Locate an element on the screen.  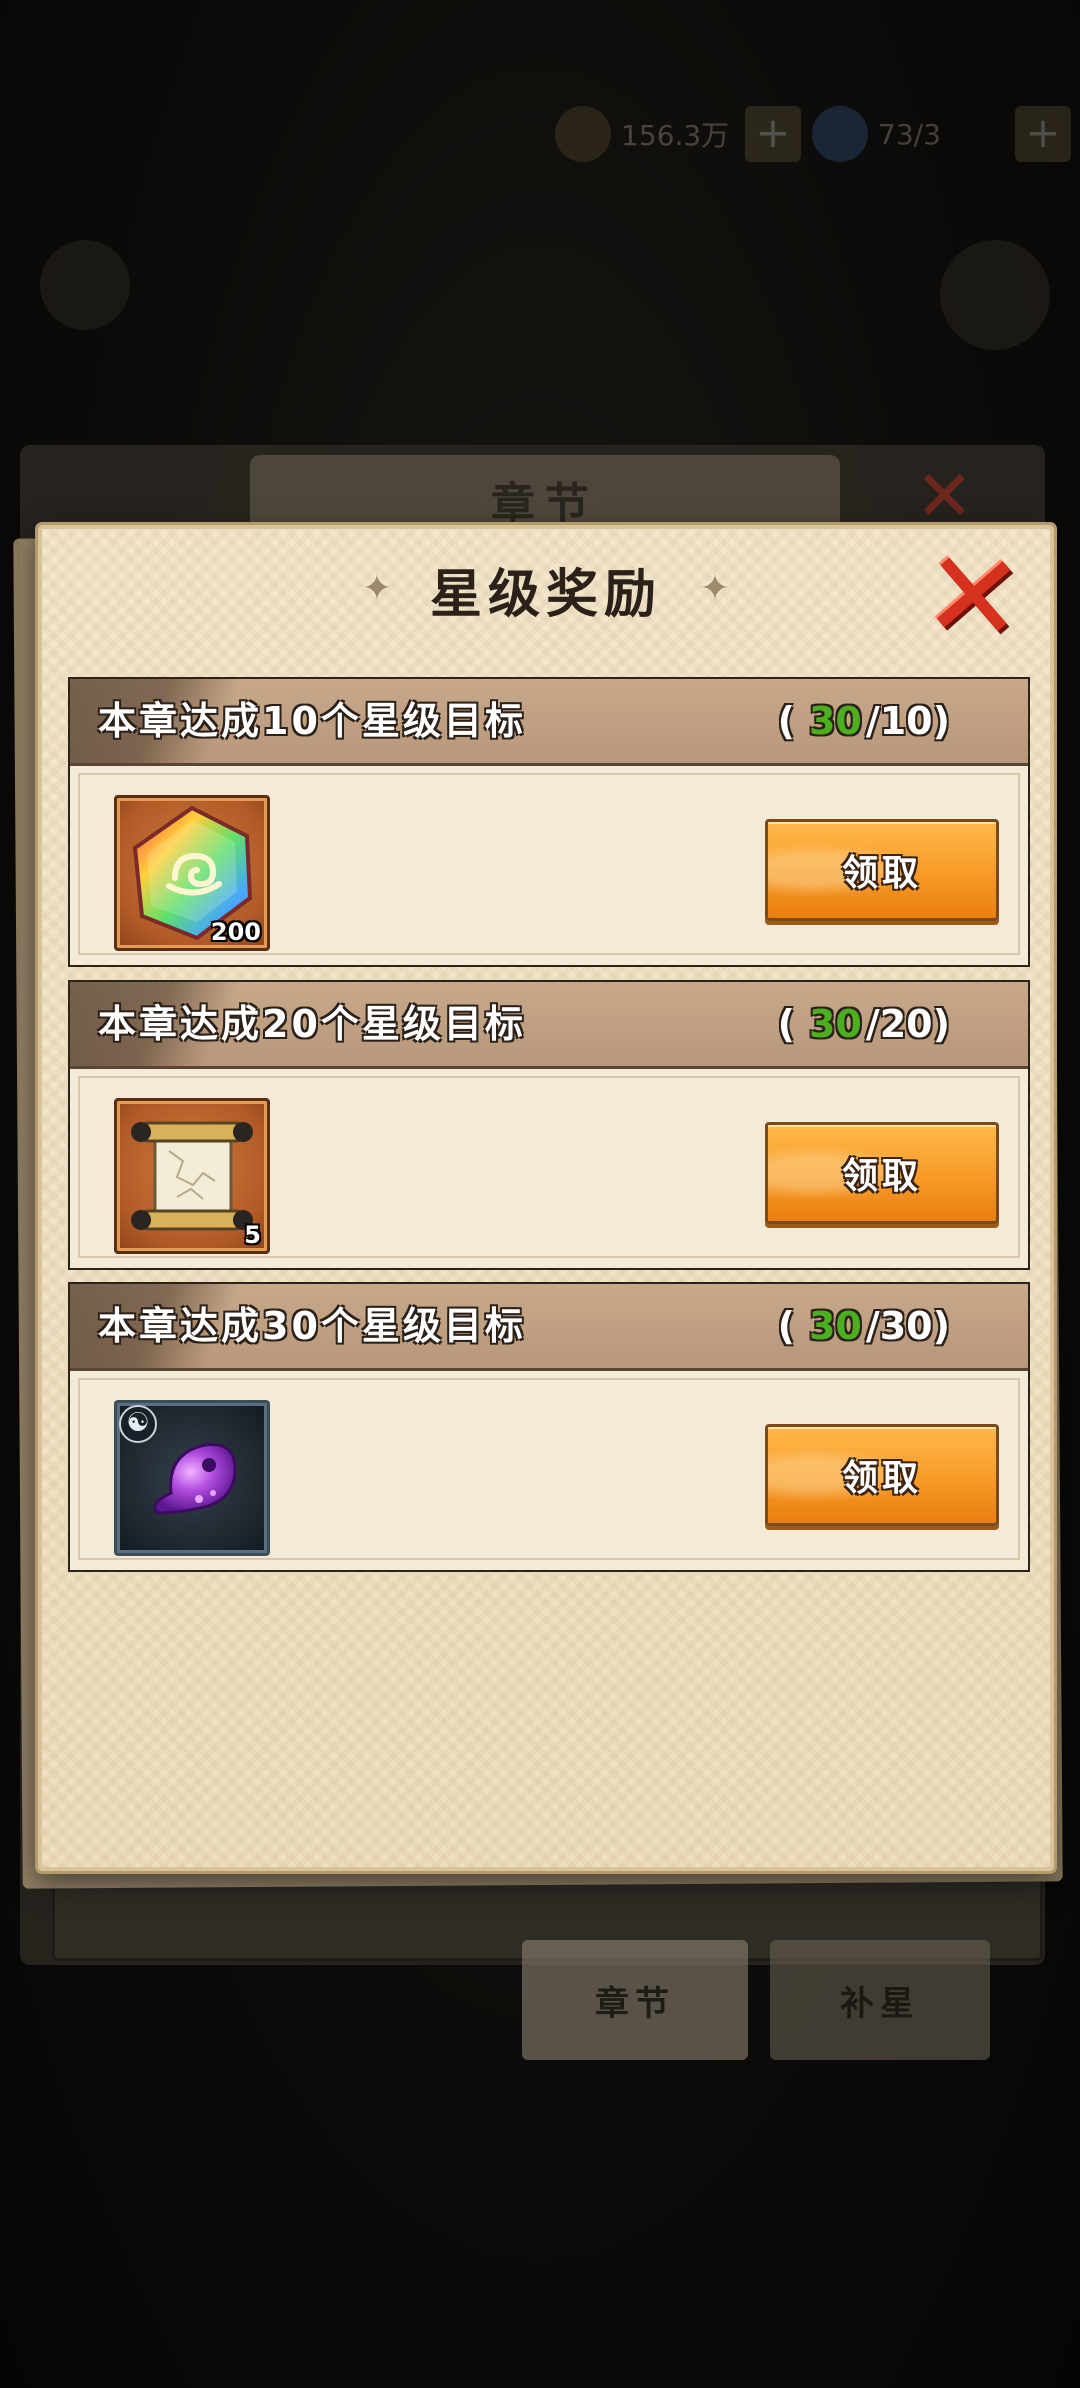
progress-target: /30 is located at coordinates (899, 1326).